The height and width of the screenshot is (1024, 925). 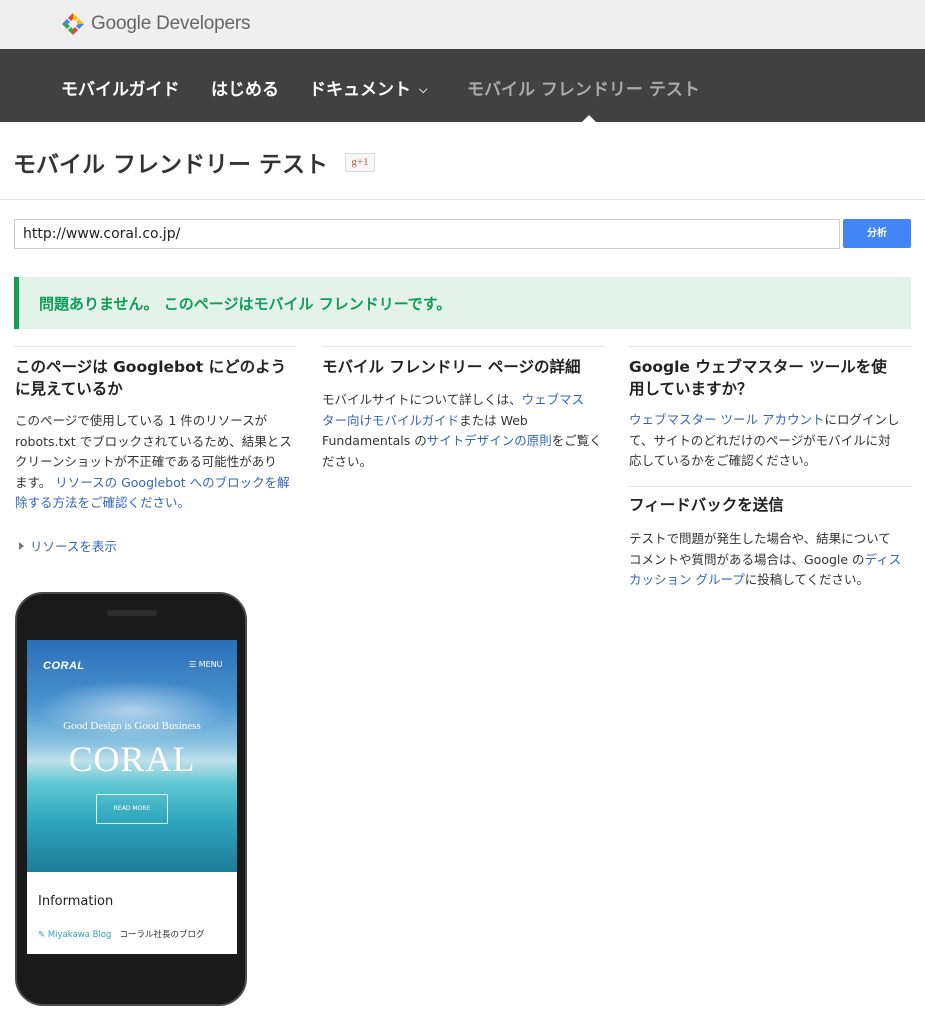 What do you see at coordinates (151, 367) in the screenshot?
I see `heading-line: このページは Googlebot にどのよう` at bounding box center [151, 367].